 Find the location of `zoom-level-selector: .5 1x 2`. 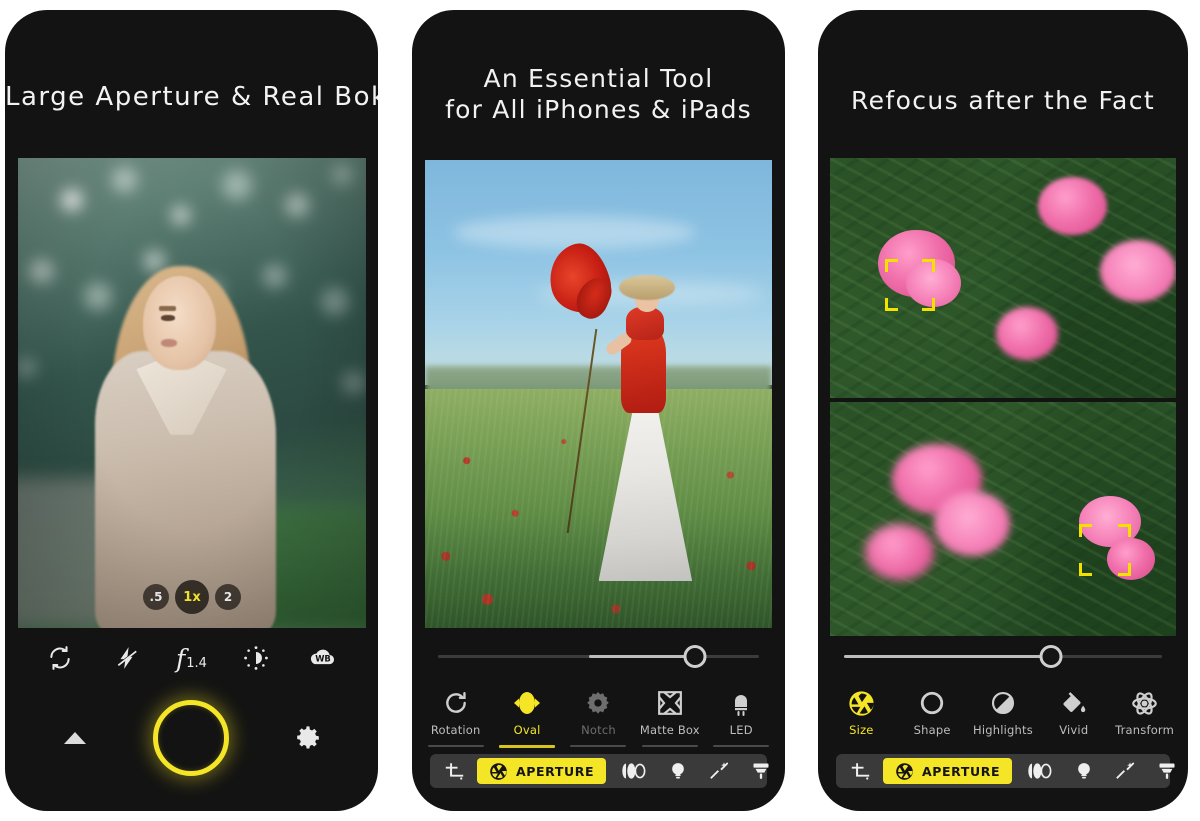

zoom-level-selector: .5 1x 2 is located at coordinates (192, 597).